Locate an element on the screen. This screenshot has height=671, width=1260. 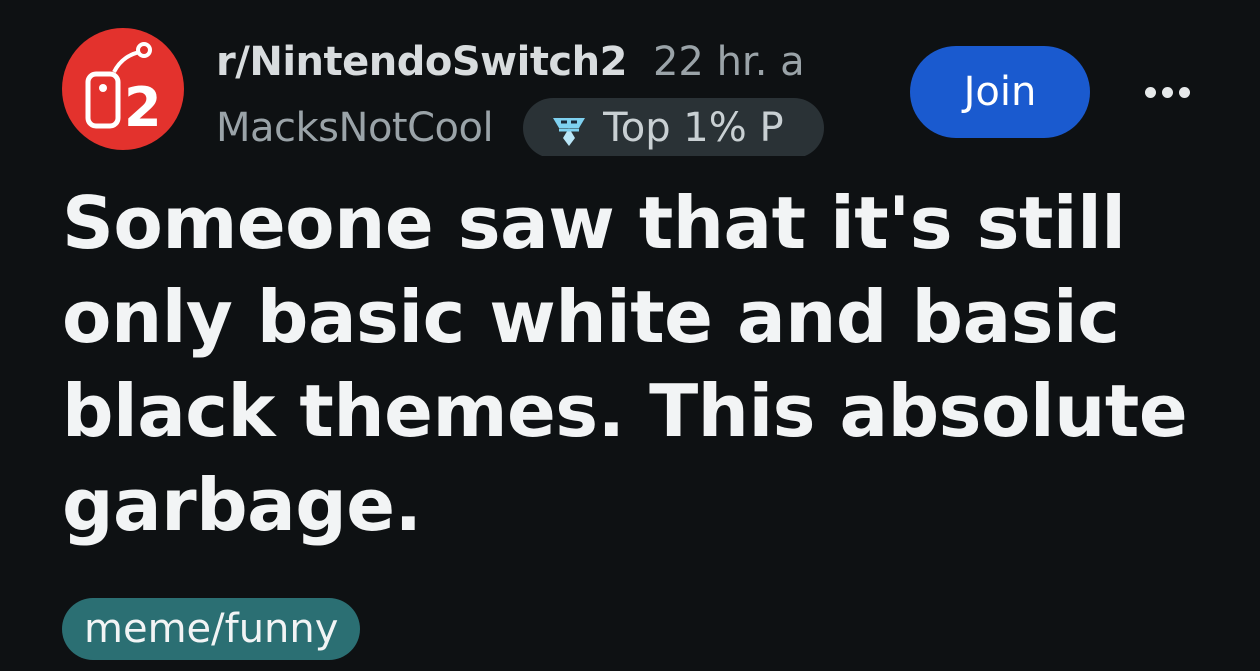
top-poster-badge-icon is located at coordinates (569, 128).